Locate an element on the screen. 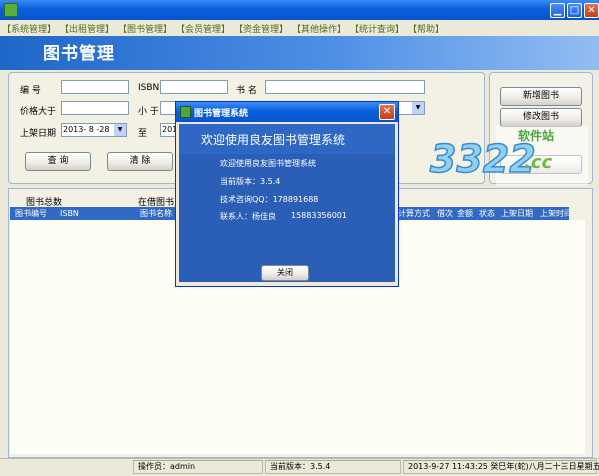 The height and width of the screenshot is (476, 599). menu-stats: 【统计查询】 is located at coordinates (377, 28).